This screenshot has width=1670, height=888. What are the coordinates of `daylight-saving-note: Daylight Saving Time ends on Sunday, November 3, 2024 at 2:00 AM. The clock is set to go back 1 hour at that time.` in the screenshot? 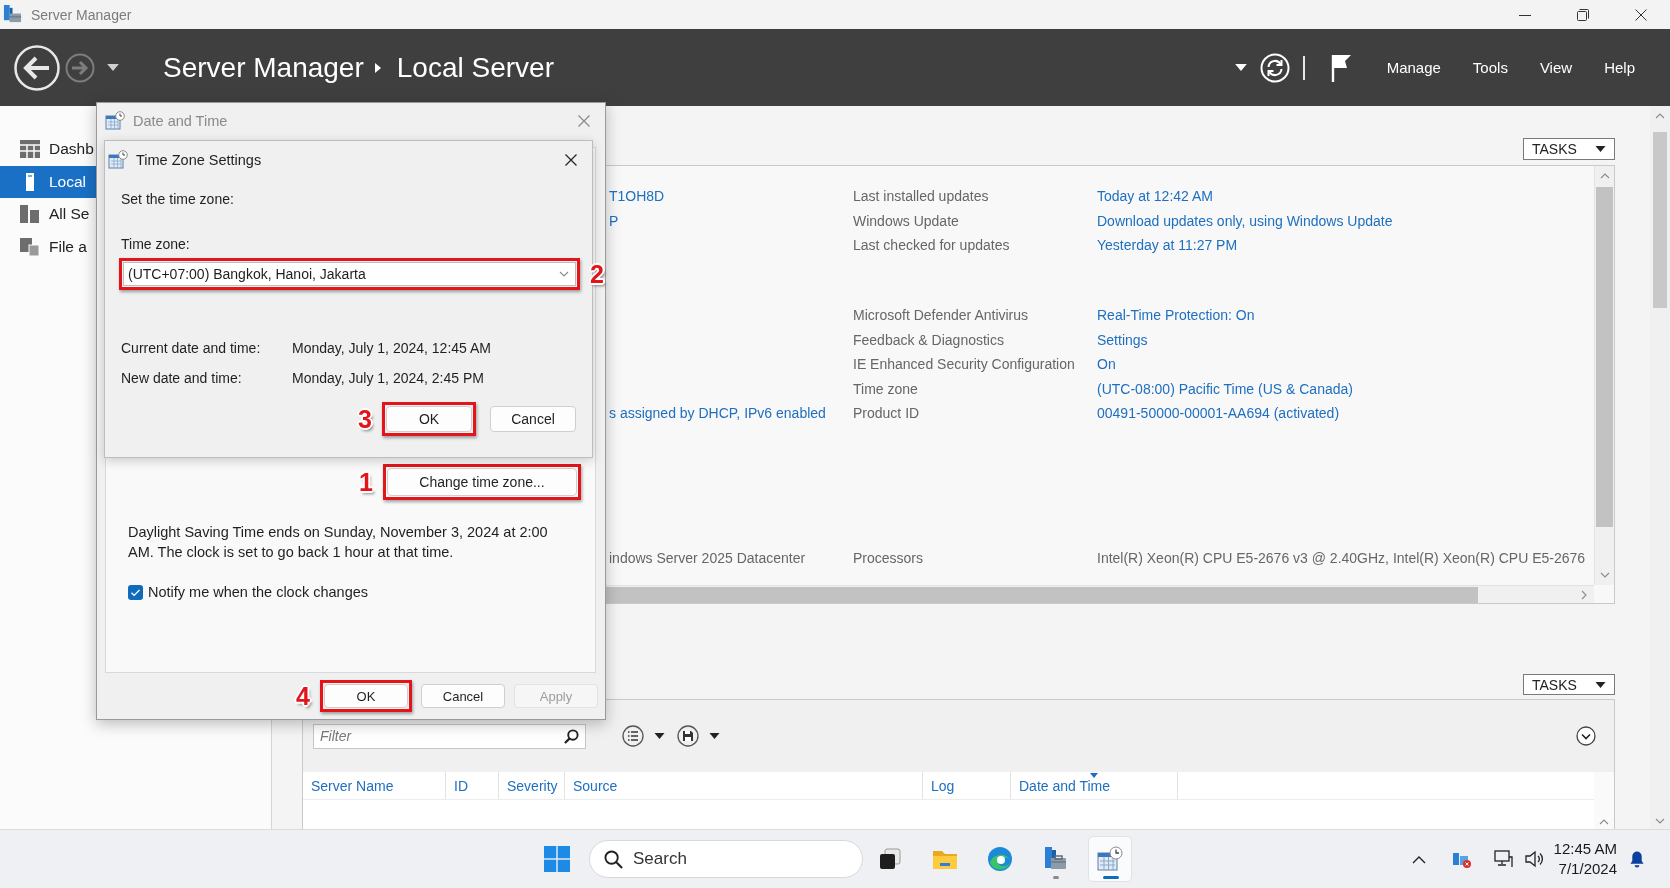 It's located at (338, 542).